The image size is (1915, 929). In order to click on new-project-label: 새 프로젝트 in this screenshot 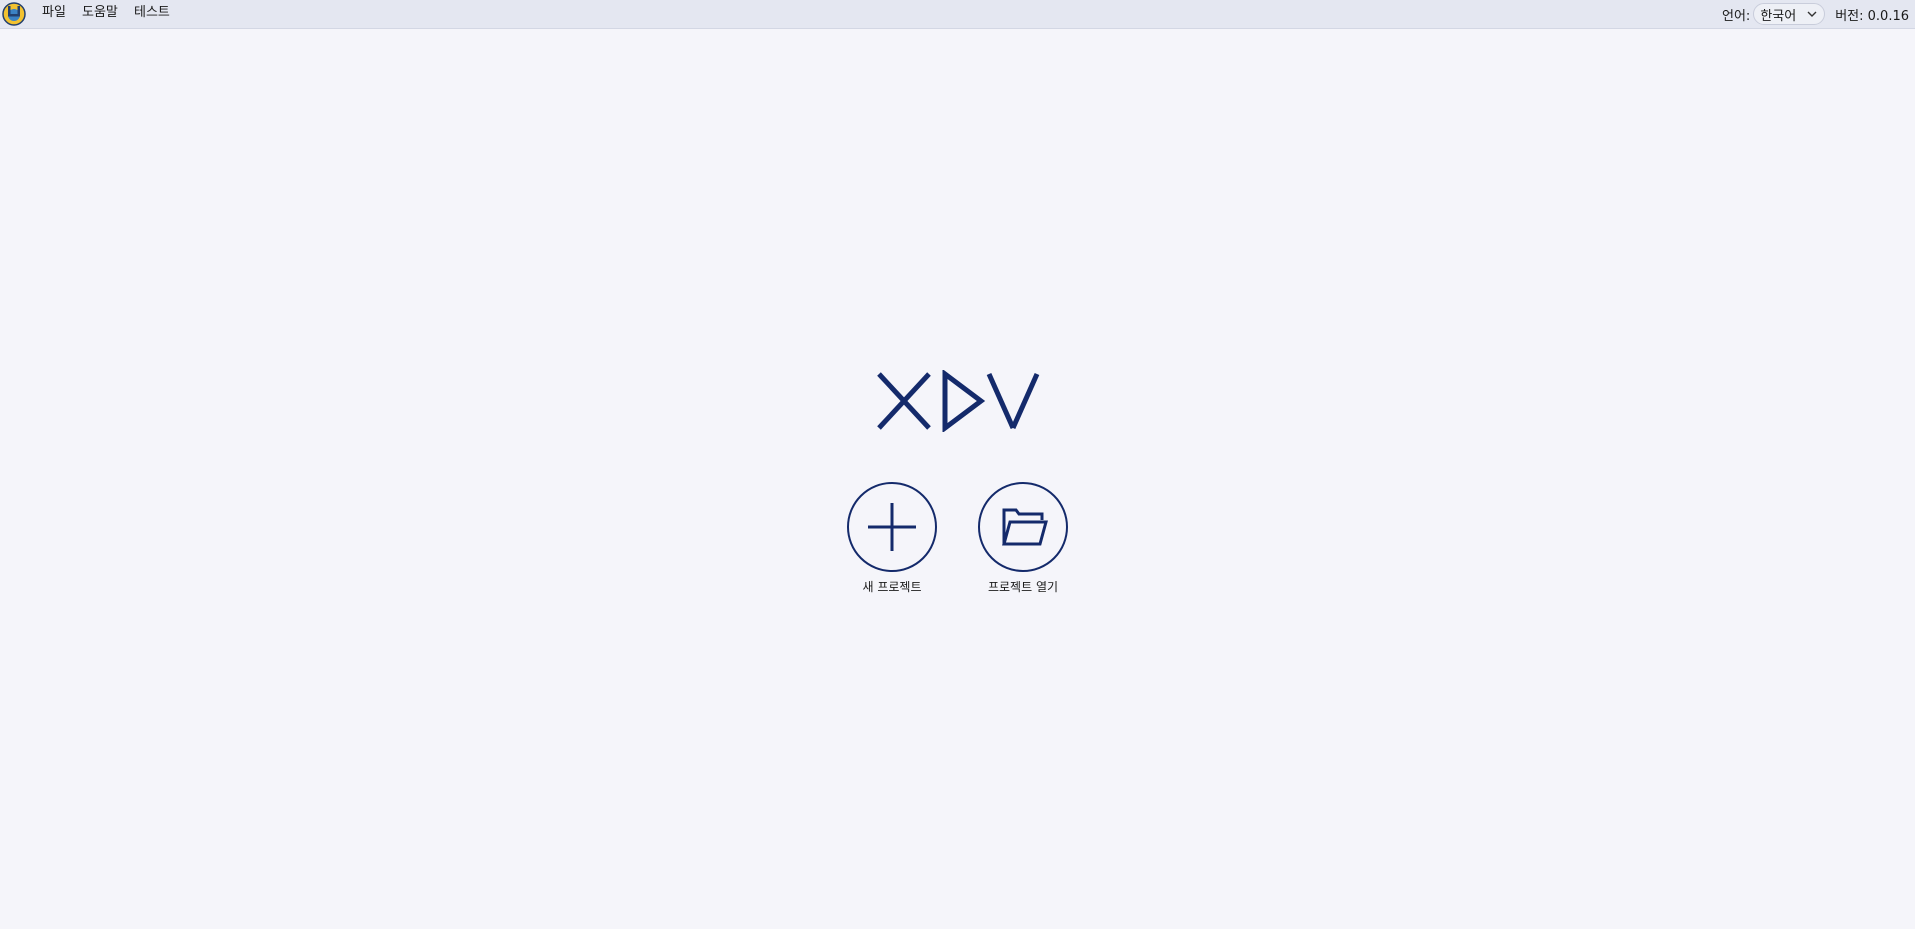, I will do `click(892, 587)`.